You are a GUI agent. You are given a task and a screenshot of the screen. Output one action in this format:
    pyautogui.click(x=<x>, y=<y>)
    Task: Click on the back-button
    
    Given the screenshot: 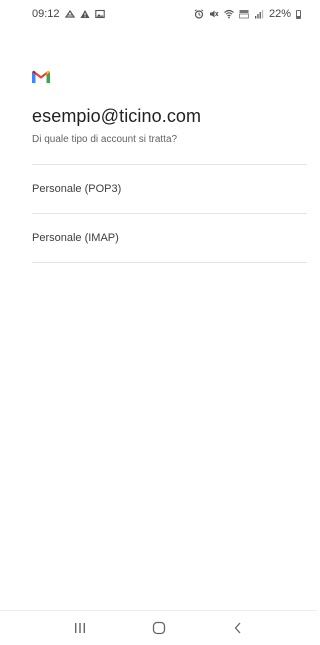 What is the action you would take?
    pyautogui.click(x=238, y=628)
    